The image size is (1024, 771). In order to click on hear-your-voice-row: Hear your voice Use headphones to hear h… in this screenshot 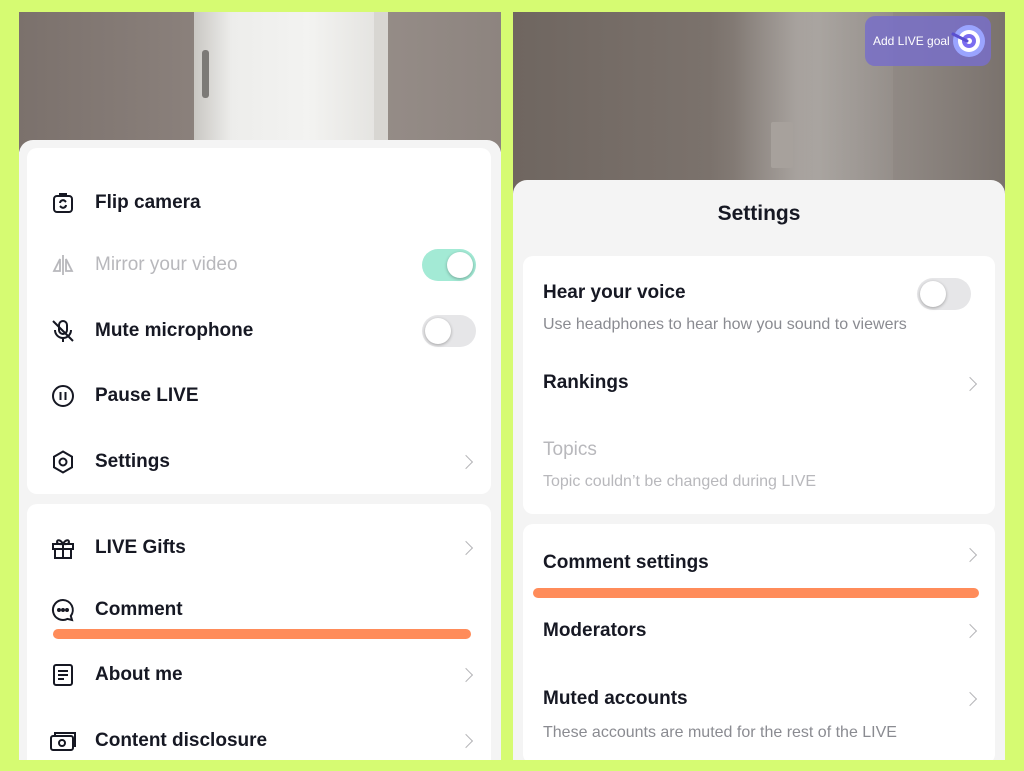, I will do `click(759, 306)`.